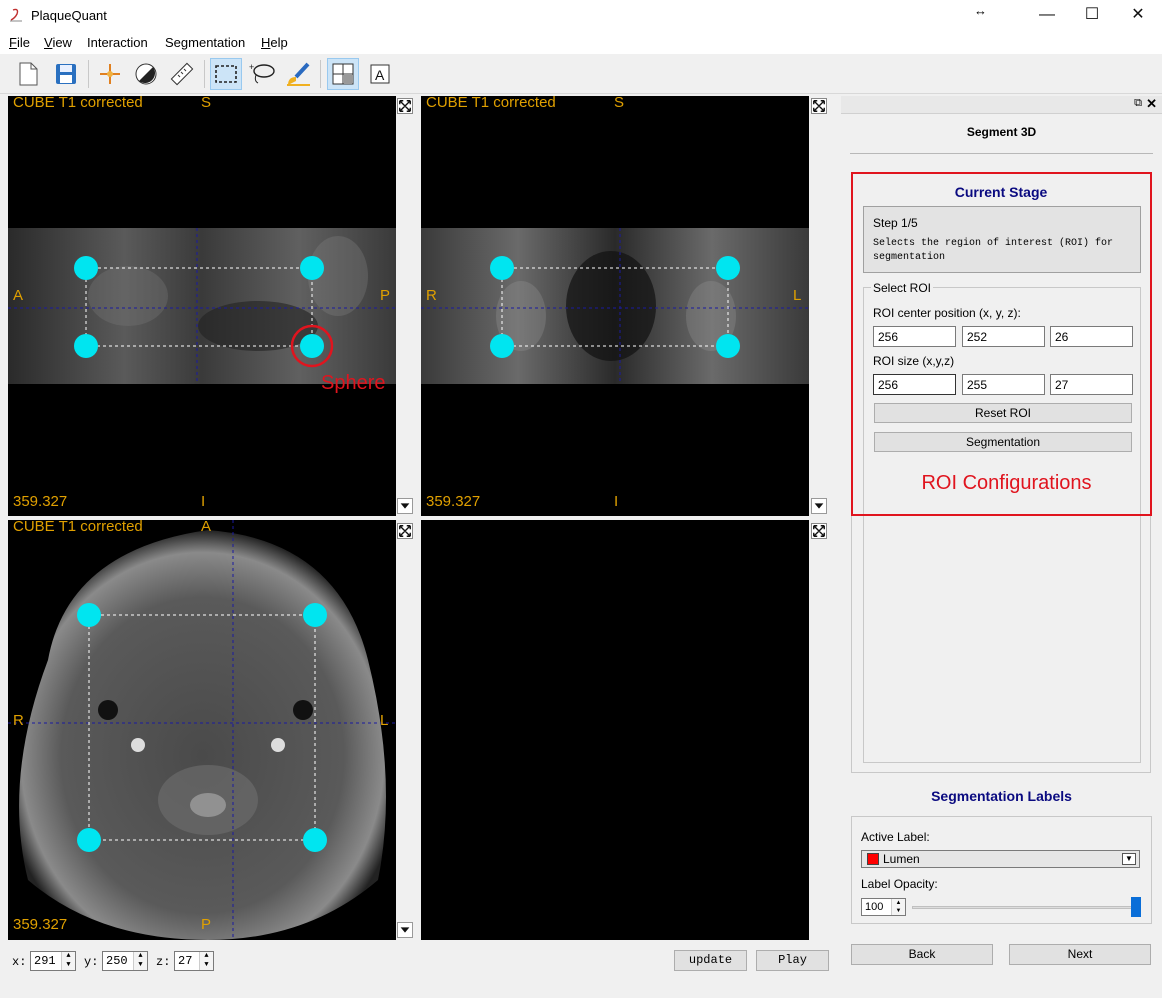 The width and height of the screenshot is (1162, 998). I want to click on label-color-swatch, so click(873, 859).